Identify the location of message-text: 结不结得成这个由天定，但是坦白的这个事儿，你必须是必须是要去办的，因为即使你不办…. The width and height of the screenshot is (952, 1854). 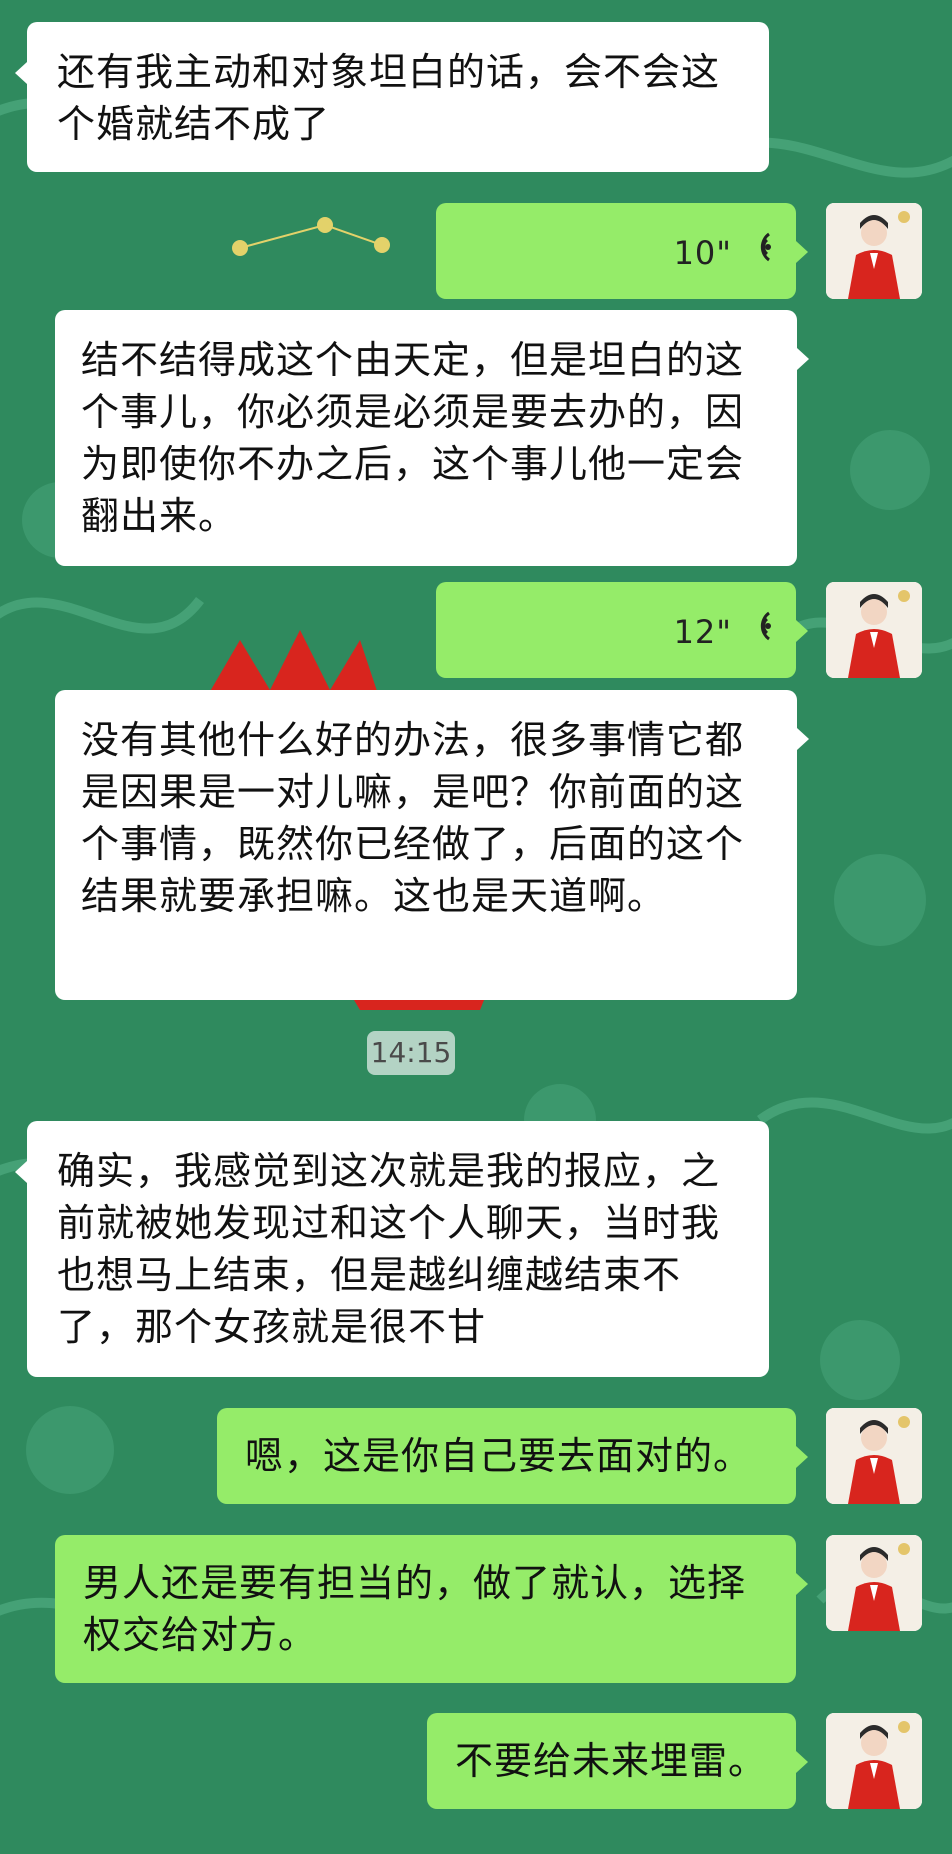
(413, 438).